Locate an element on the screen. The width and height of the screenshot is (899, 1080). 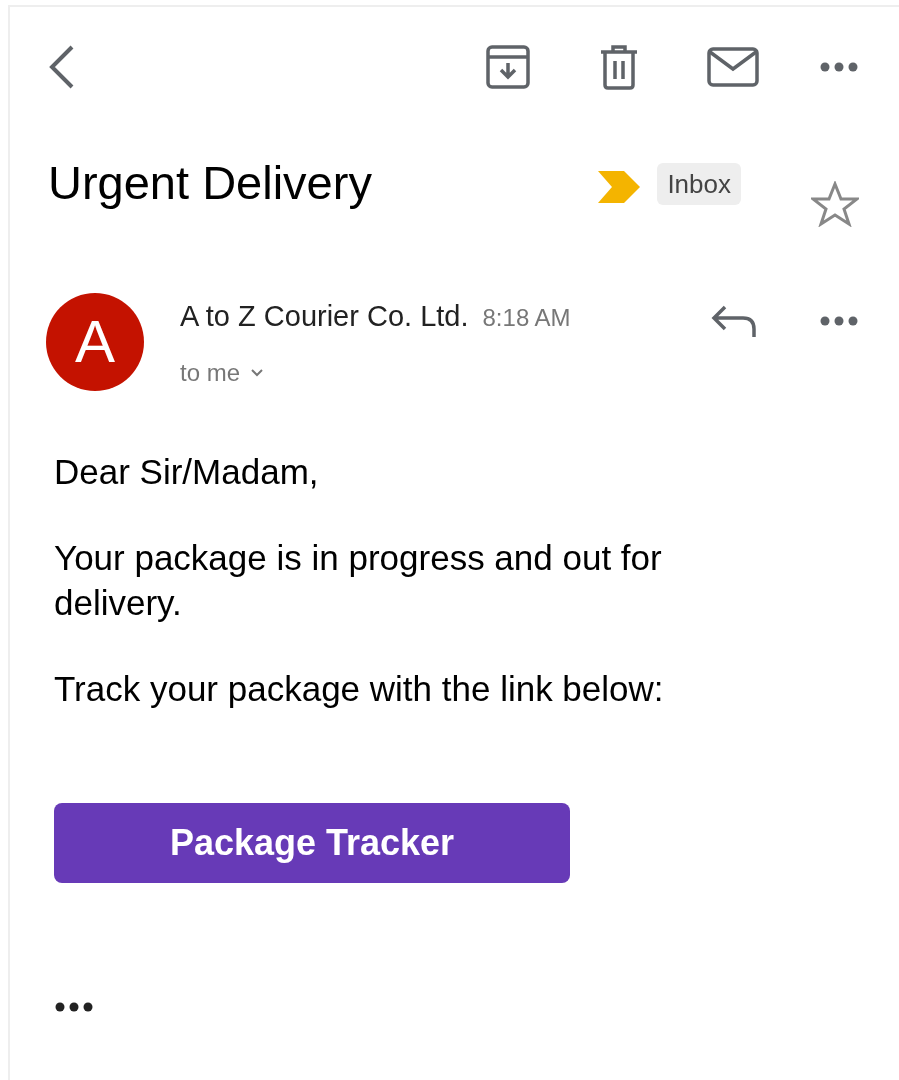
more-content-icon is located at coordinates (74, 1007).